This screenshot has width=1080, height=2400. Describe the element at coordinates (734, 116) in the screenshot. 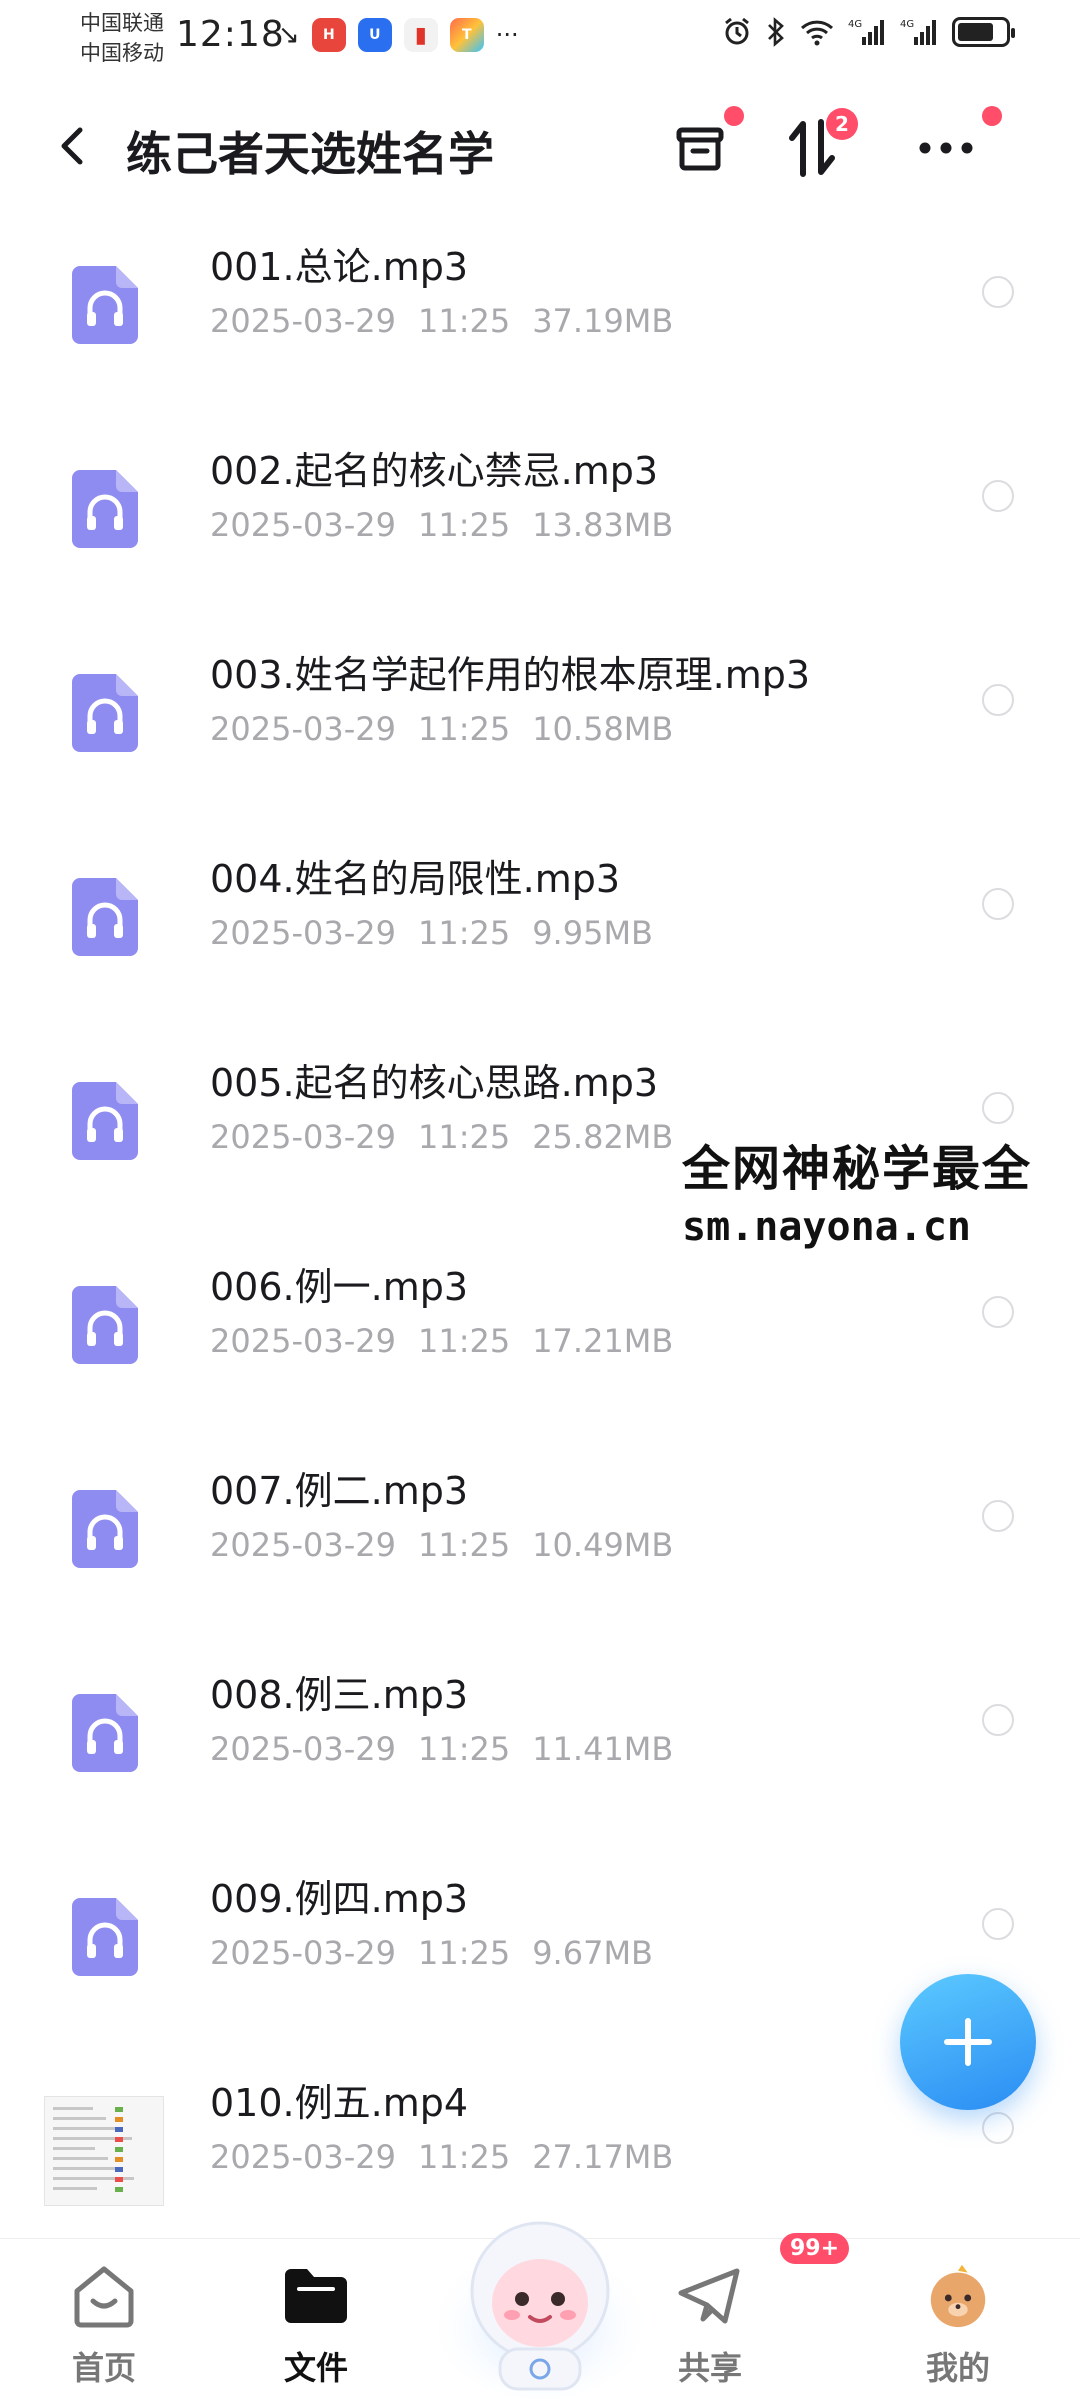

I see `archive-notification-dot` at that location.